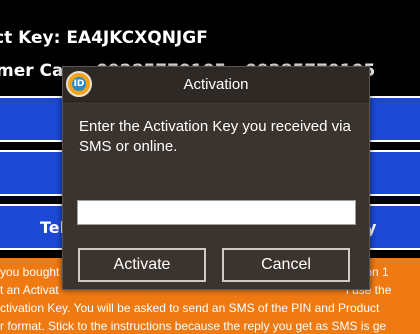 The width and height of the screenshot is (420, 334). I want to click on product-key-label: ct Key: EA4JKCXQNJGF, so click(104, 38).